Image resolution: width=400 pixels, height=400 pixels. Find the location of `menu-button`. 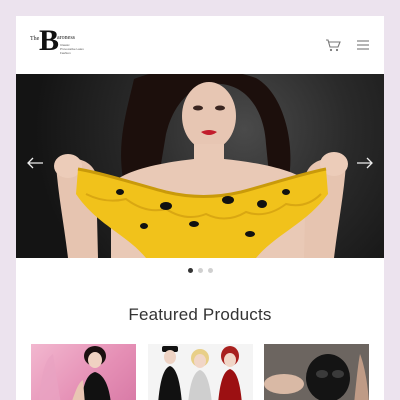

menu-button is located at coordinates (363, 45).